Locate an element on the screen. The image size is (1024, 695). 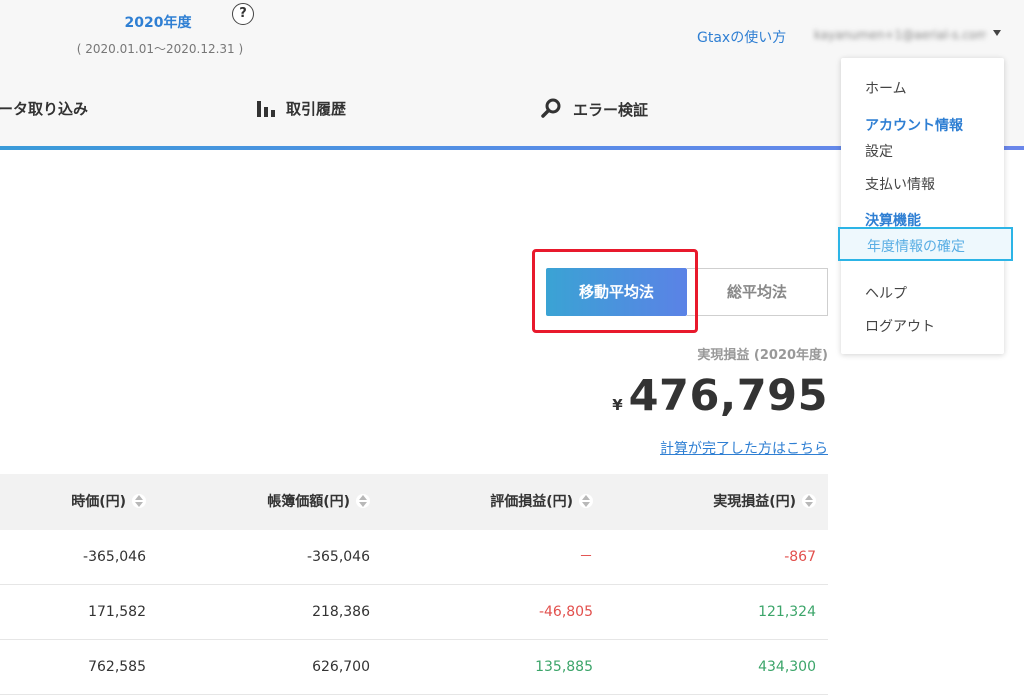
cell-market-value: 171,582 is located at coordinates (117, 612).